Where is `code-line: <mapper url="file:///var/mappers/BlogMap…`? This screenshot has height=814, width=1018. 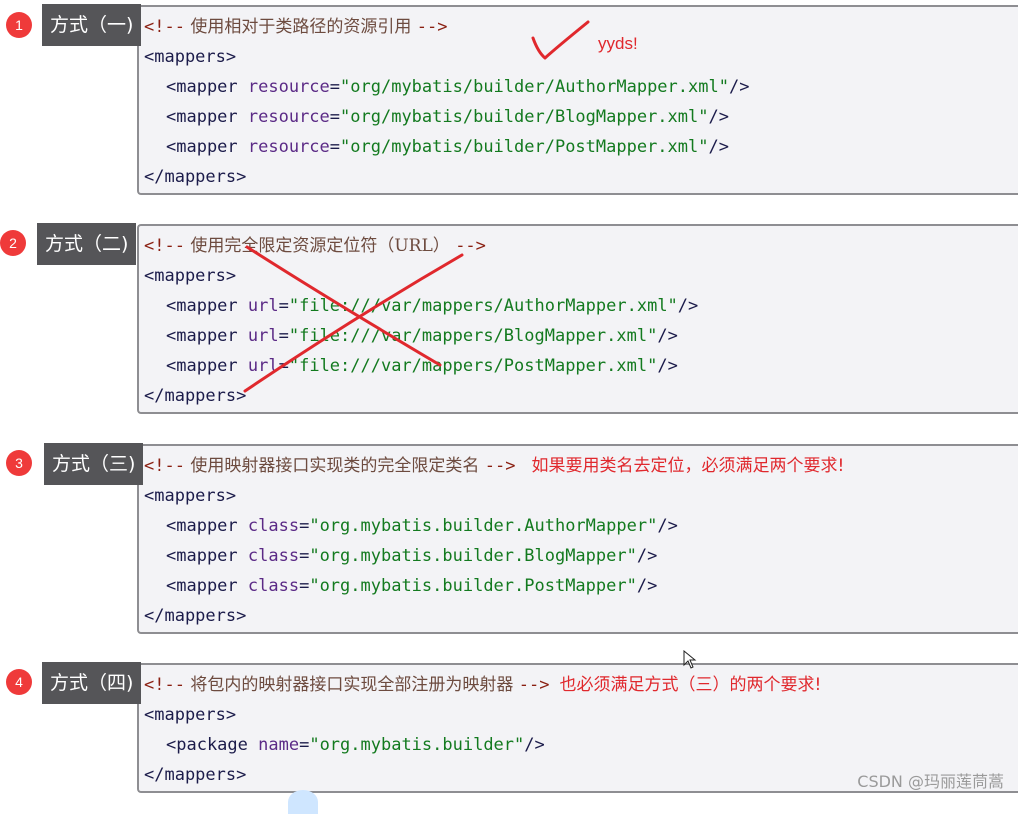 code-line: <mapper url="file:///var/mappers/BlogMap… is located at coordinates (581, 336).